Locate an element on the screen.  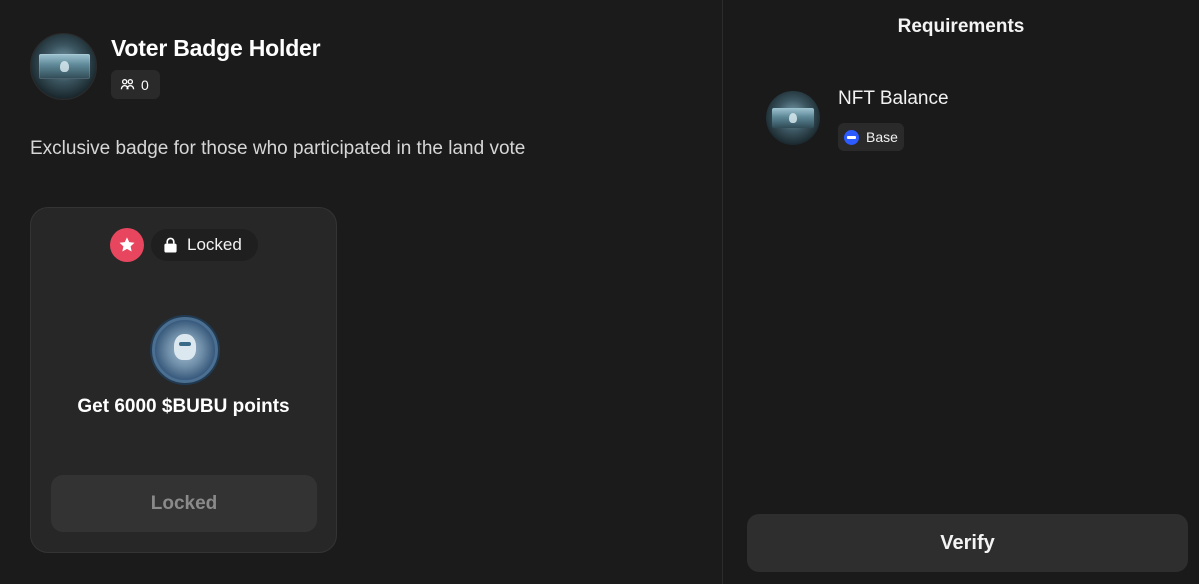
star-icon is located at coordinates (127, 244).